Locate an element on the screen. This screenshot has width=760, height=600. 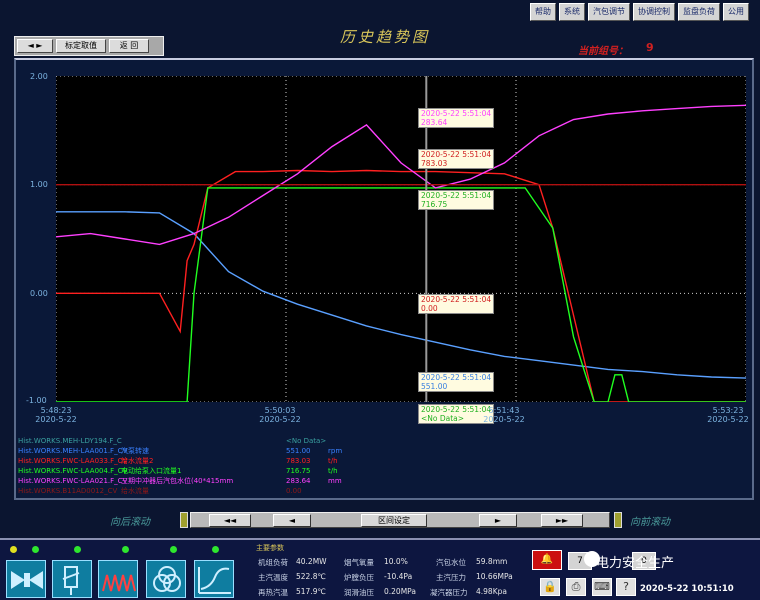
param-label: 再热汽温 is located at coordinates (273, 592).